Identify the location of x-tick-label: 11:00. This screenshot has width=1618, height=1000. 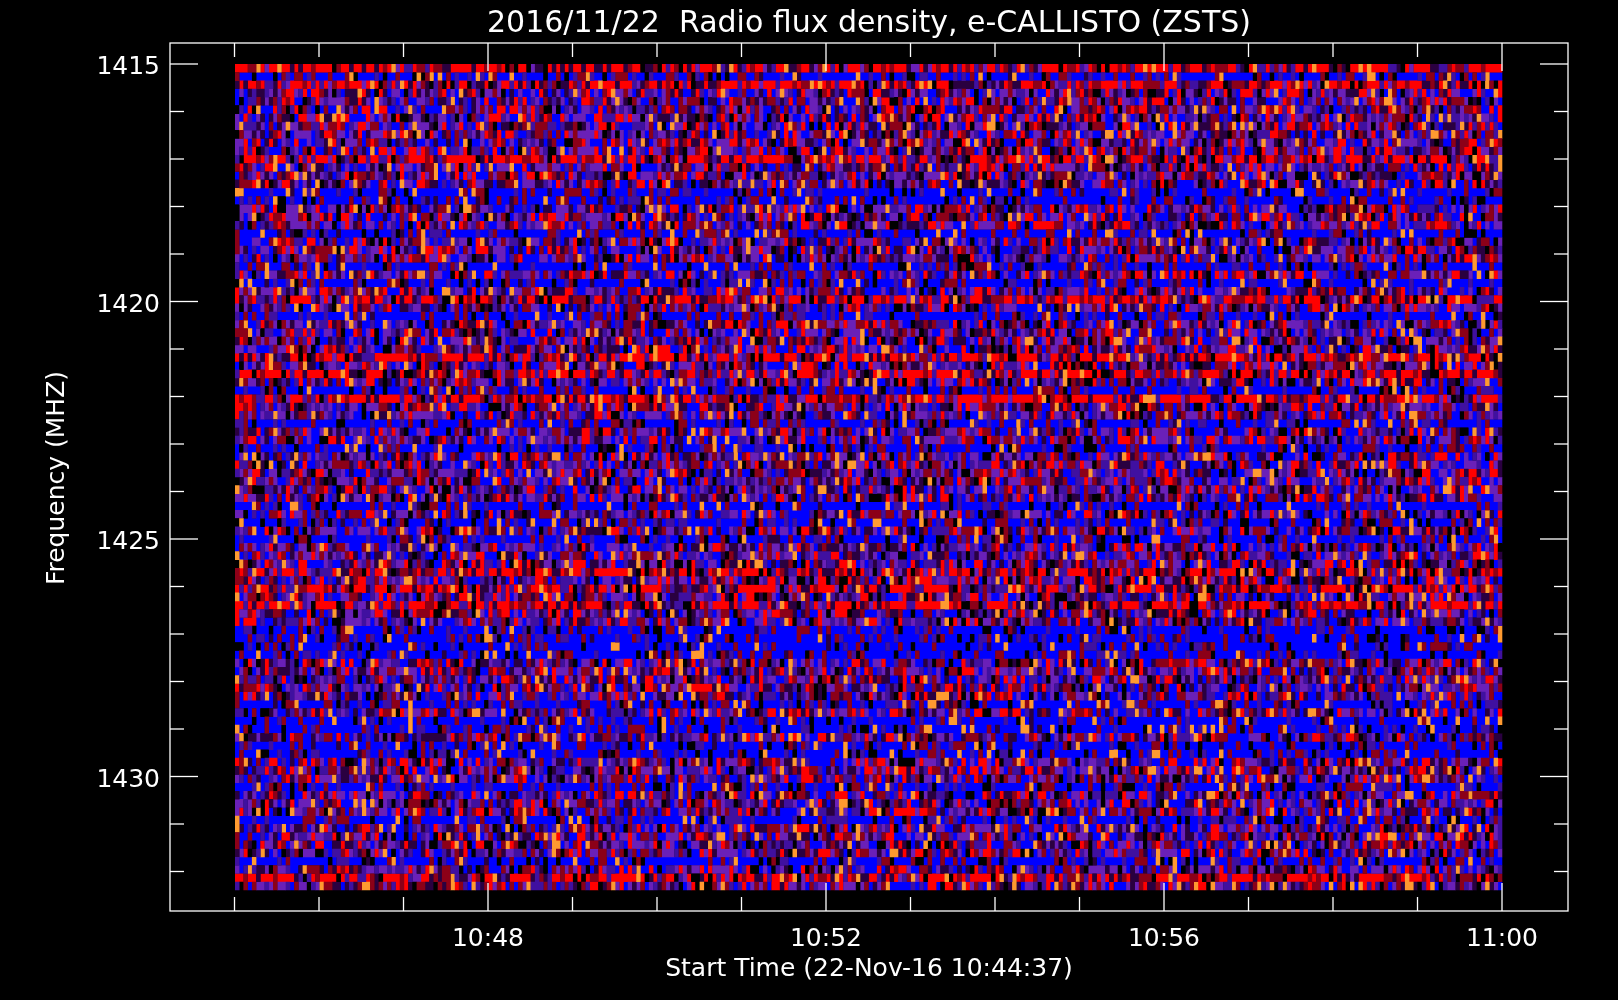
(1502, 937).